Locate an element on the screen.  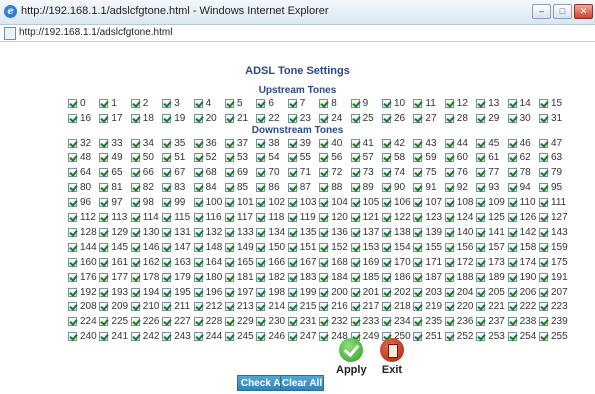
tone-checkbox-223: 223 is located at coordinates (553, 307).